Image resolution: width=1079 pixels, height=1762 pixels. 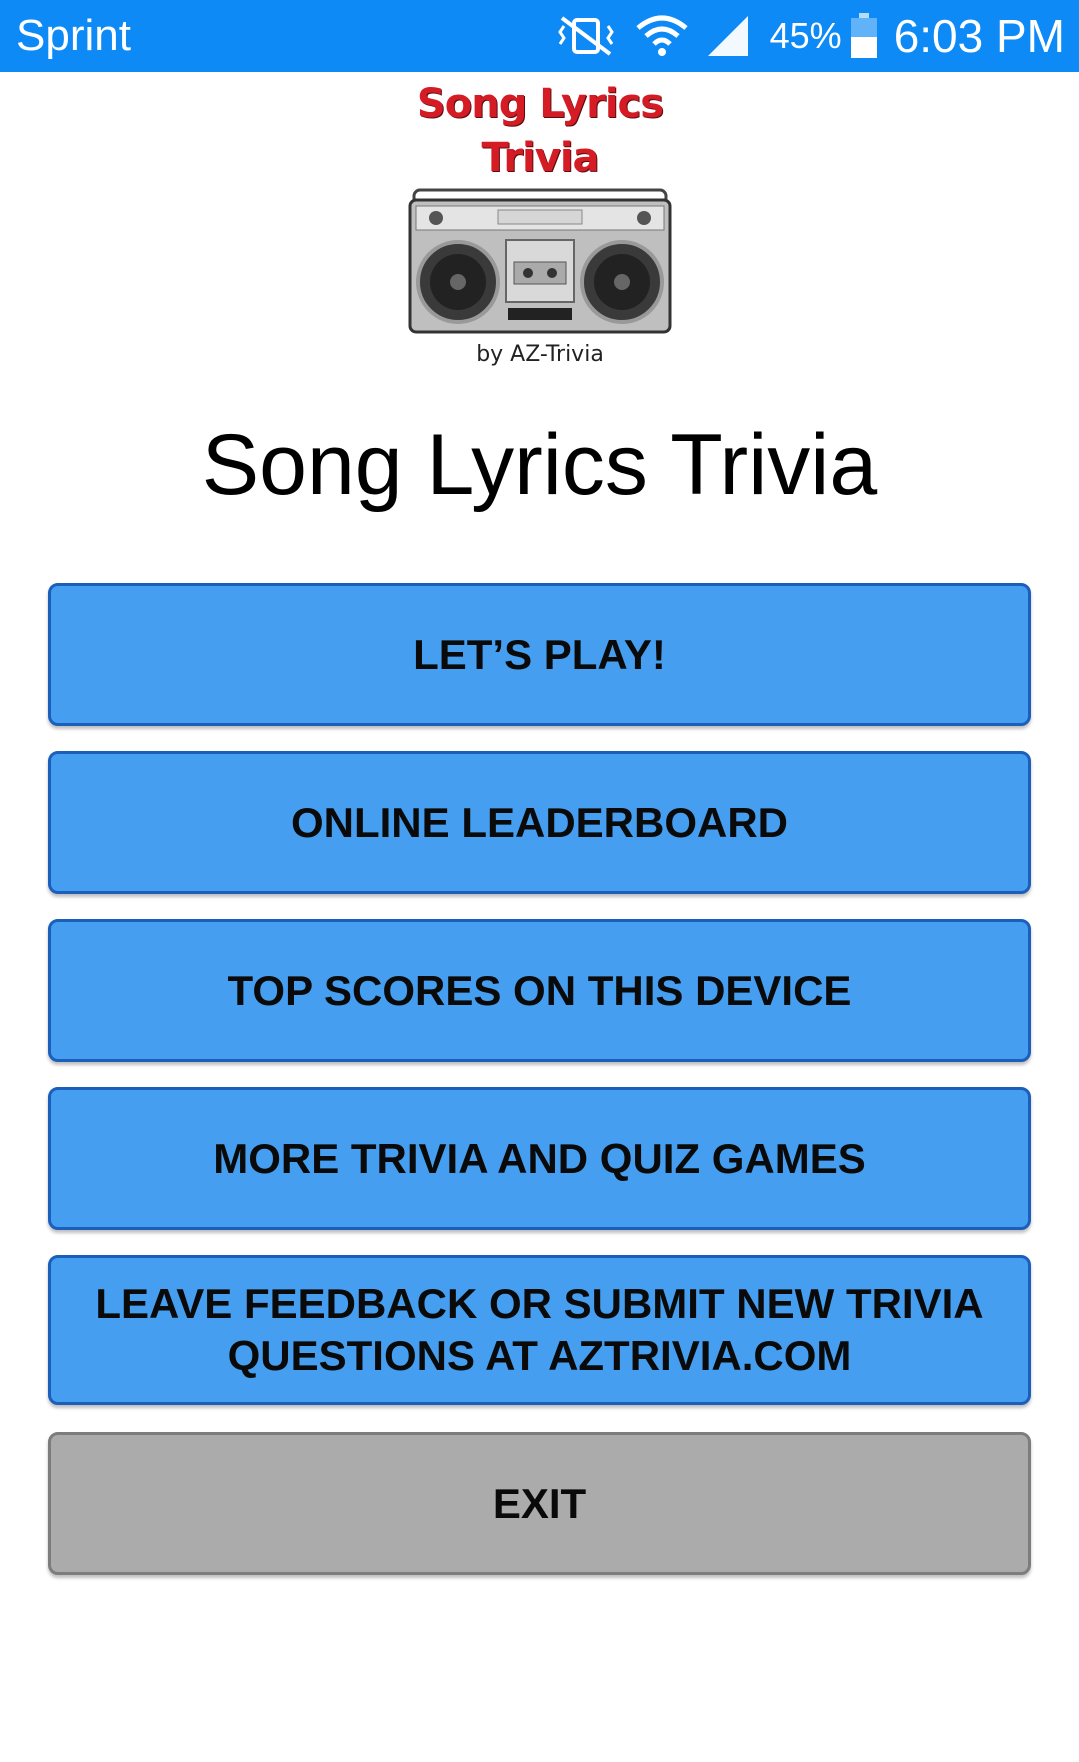 I want to click on status-icons: 45% 6:03 PM, so click(x=800, y=36).